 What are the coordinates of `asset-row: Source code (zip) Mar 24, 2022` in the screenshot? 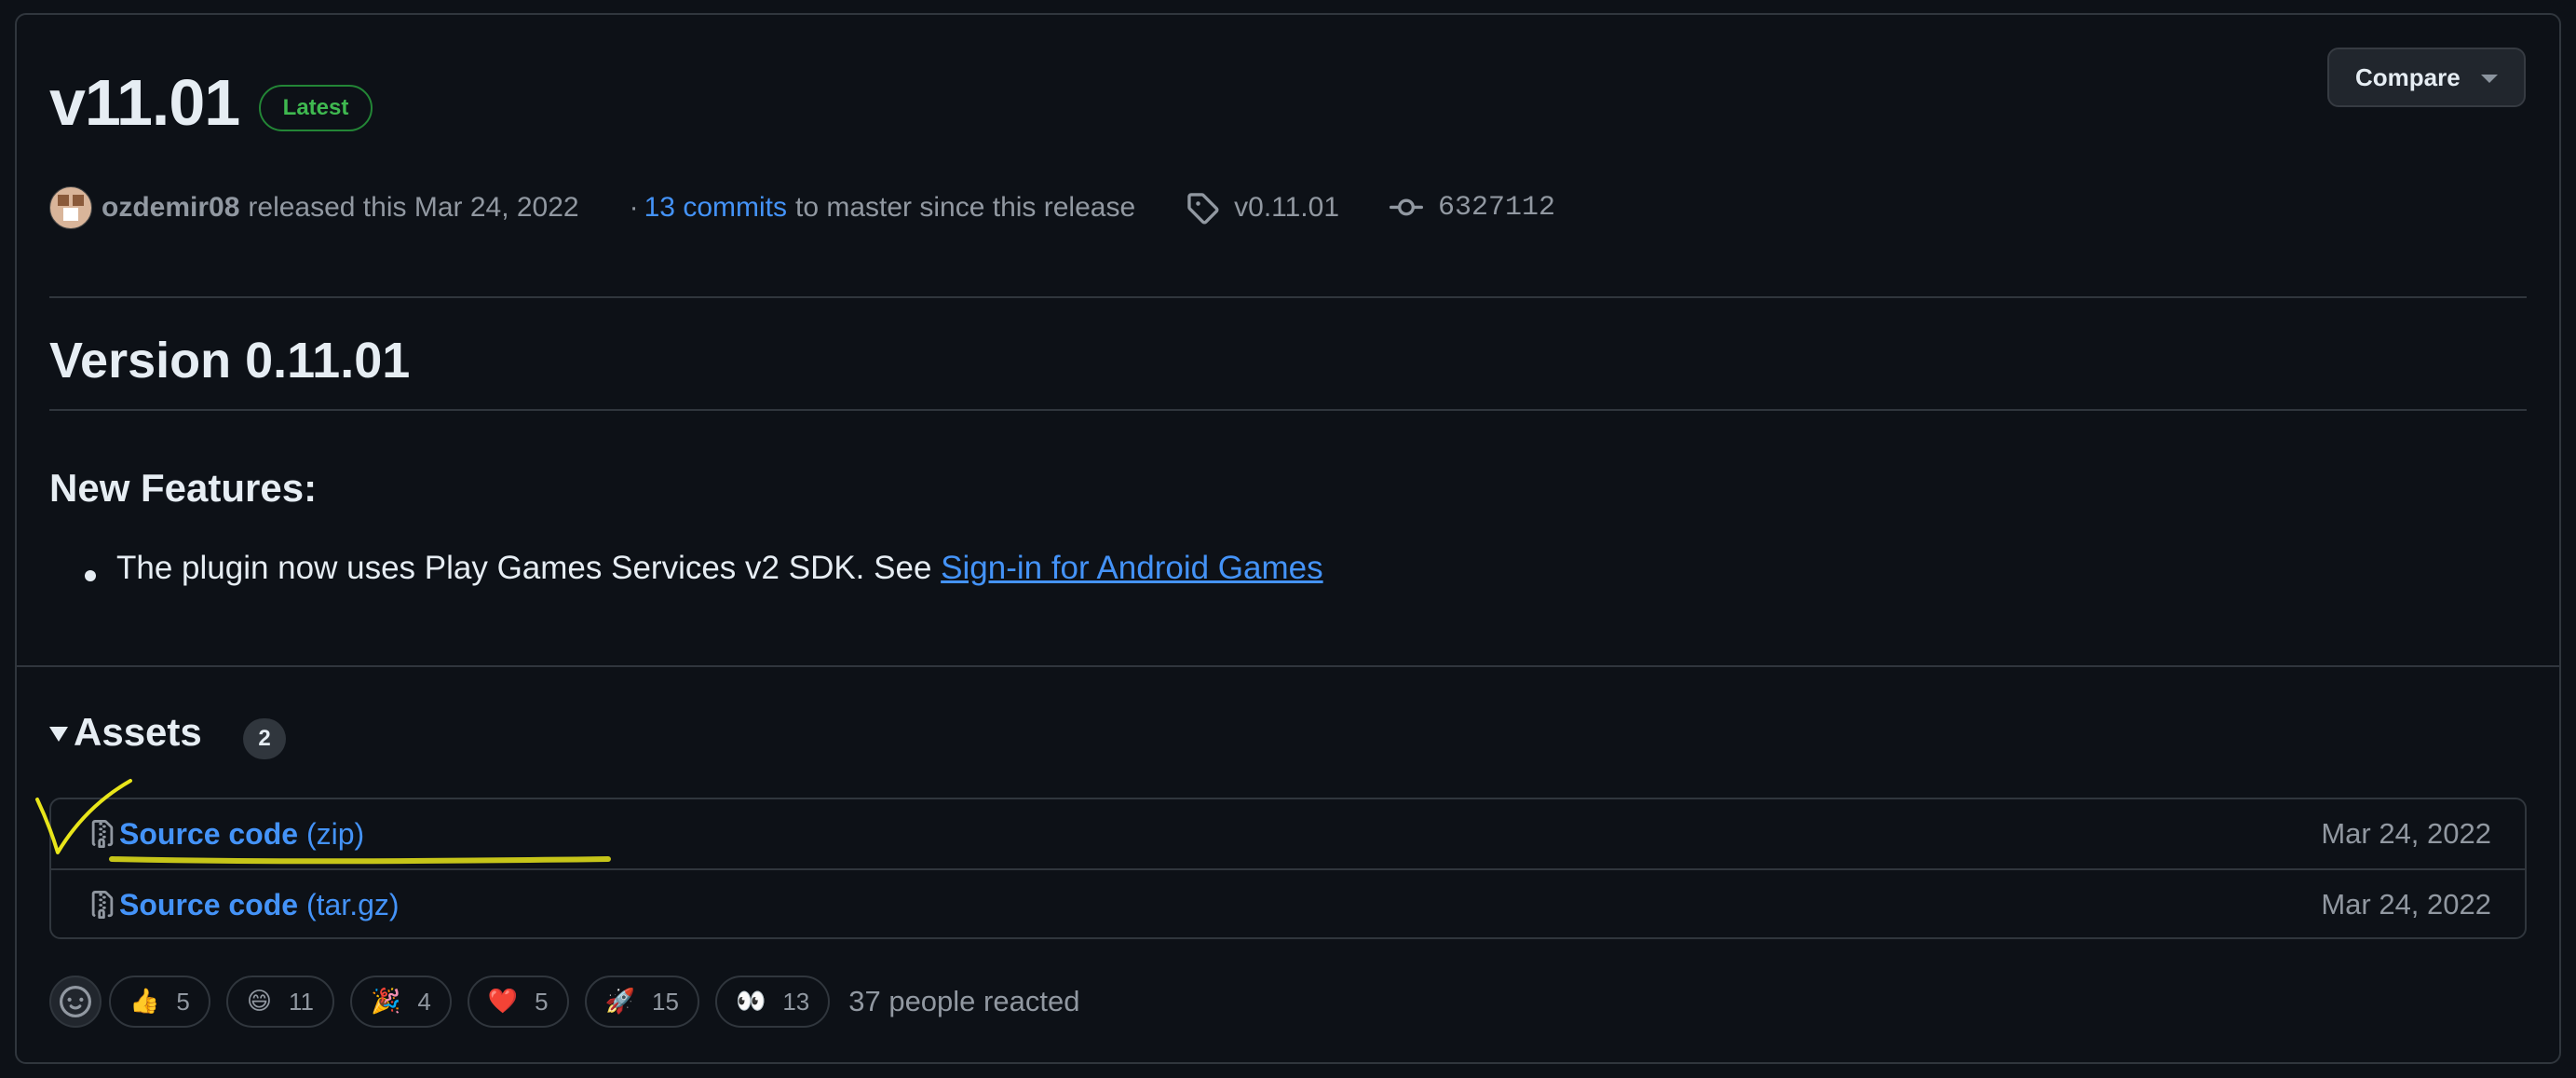 It's located at (1288, 834).